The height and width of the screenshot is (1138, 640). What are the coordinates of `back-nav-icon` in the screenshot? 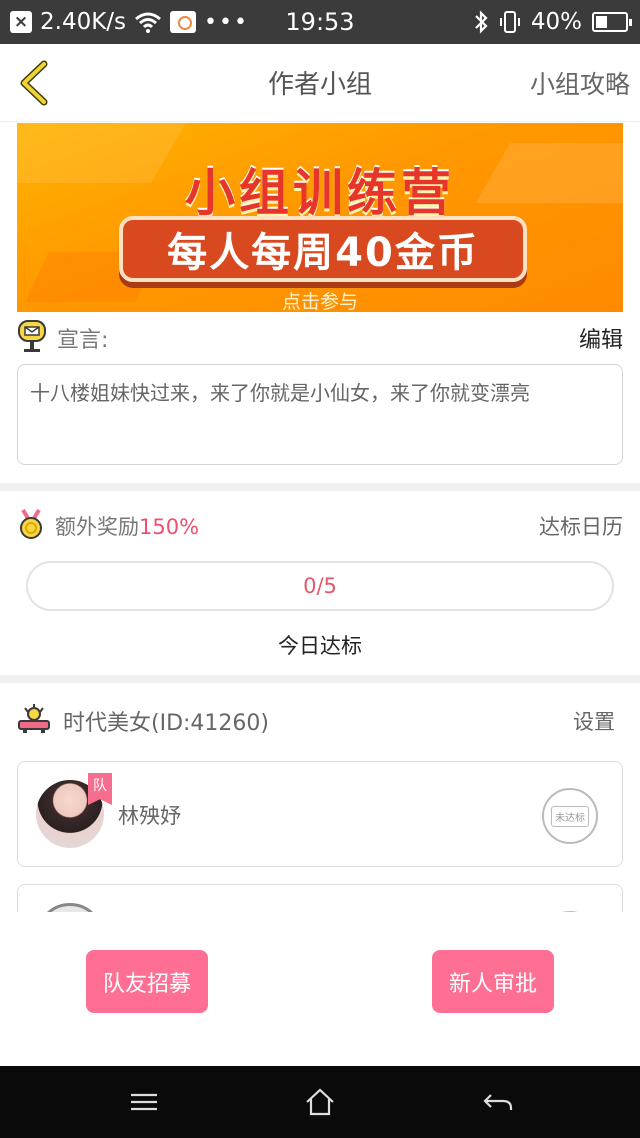 It's located at (498, 1102).